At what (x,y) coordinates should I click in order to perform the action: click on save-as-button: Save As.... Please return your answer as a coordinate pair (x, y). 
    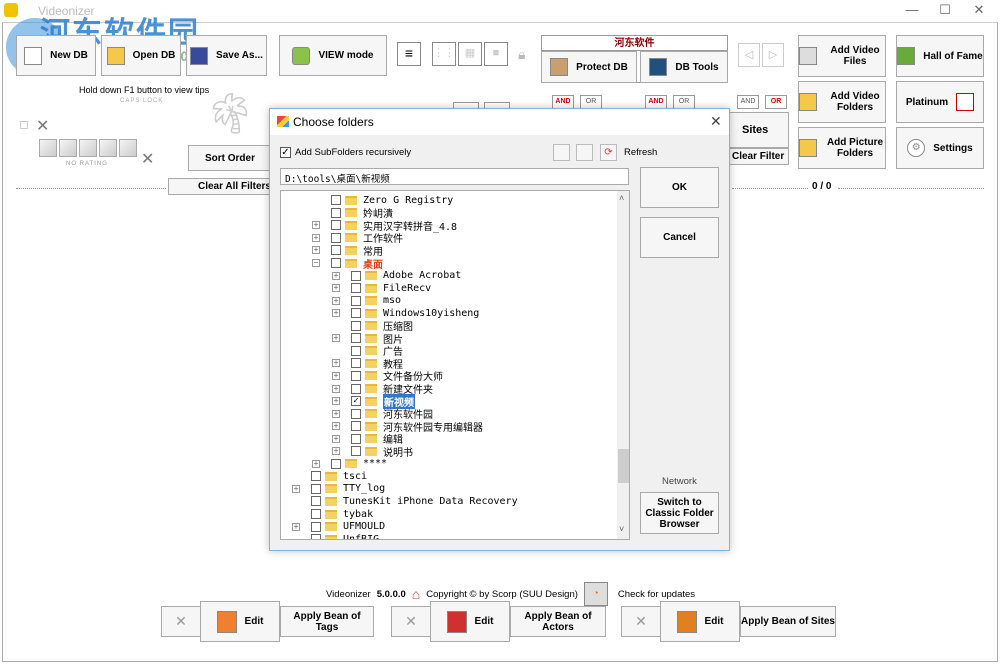
    Looking at the image, I should click on (226, 55).